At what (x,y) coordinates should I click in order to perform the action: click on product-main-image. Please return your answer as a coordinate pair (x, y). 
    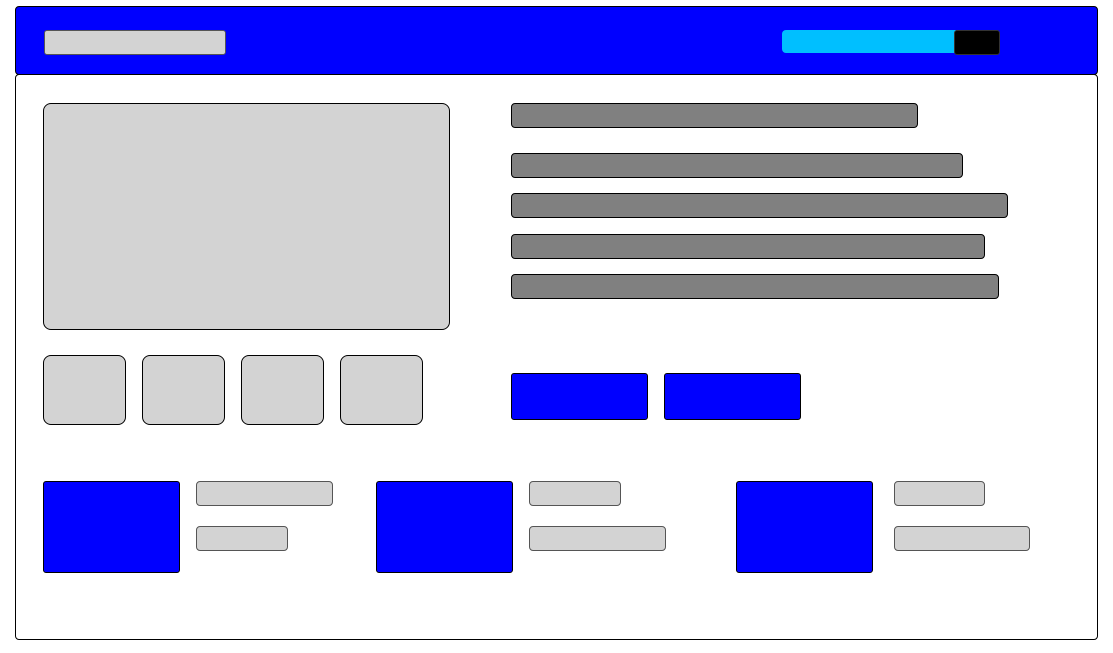
    Looking at the image, I should click on (246, 216).